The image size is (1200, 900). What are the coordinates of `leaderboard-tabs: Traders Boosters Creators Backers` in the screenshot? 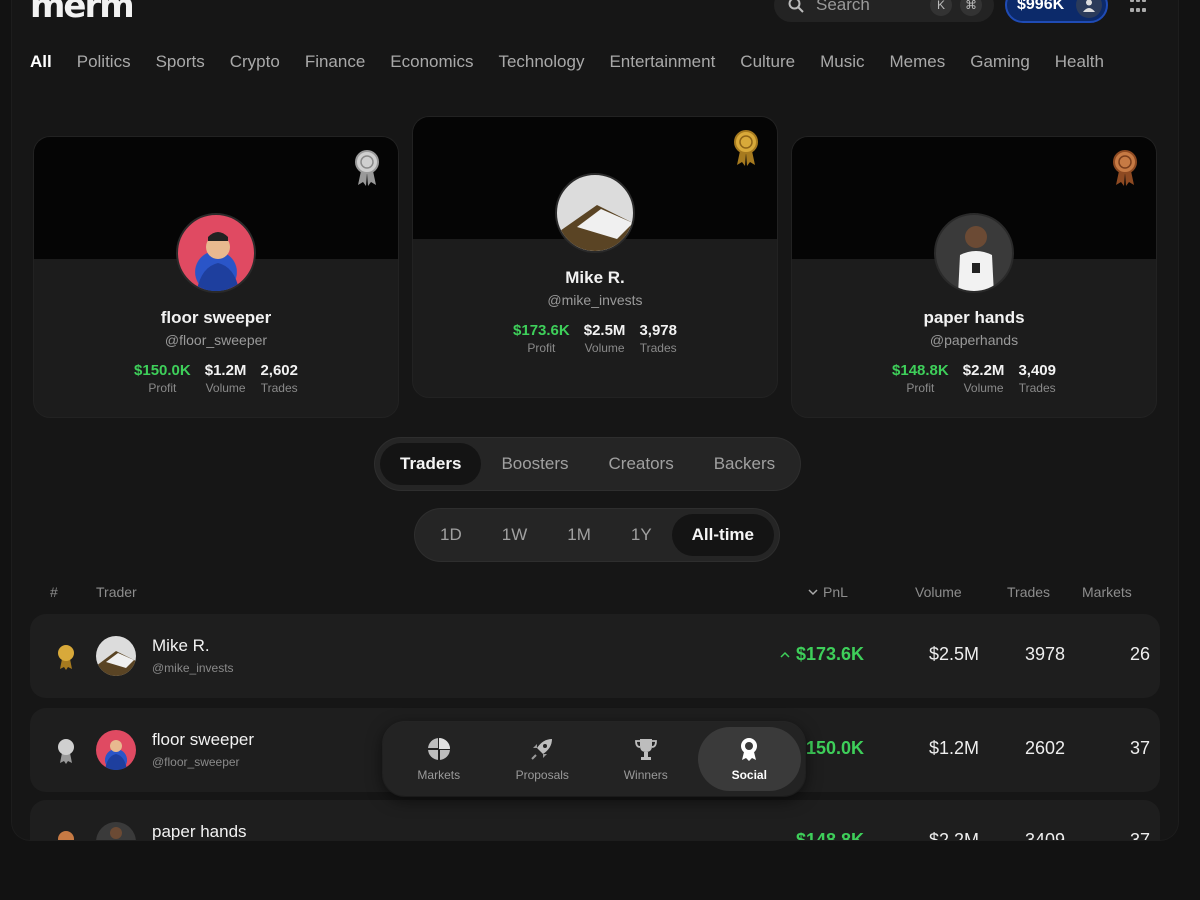 It's located at (588, 464).